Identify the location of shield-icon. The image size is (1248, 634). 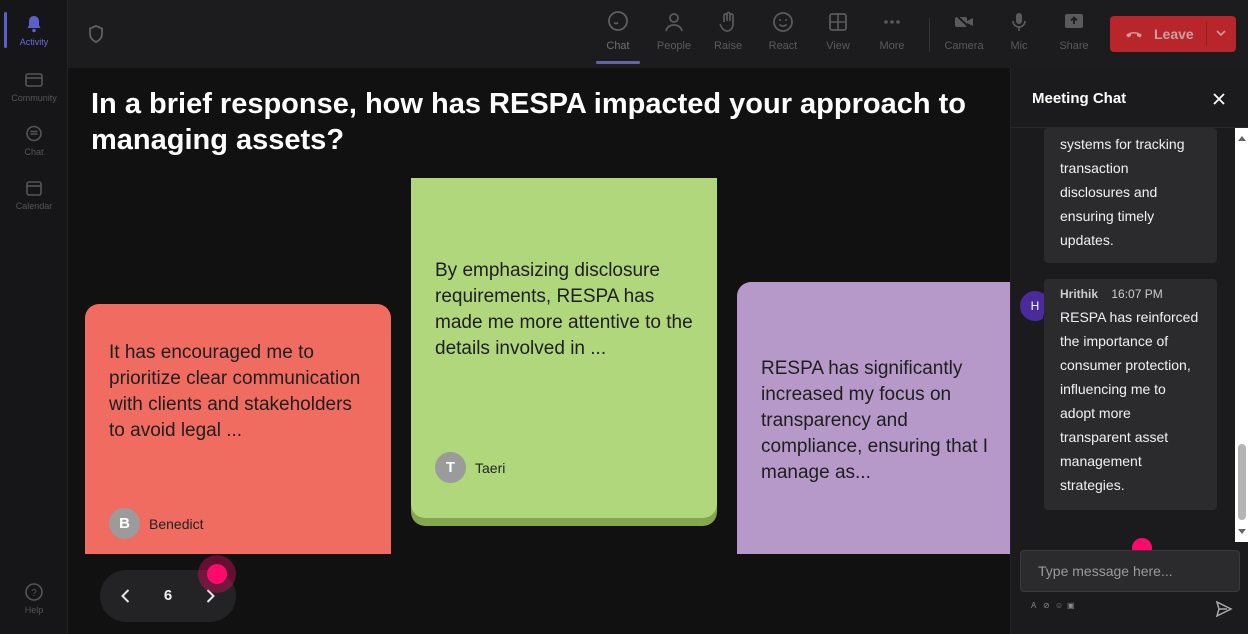
(96, 34).